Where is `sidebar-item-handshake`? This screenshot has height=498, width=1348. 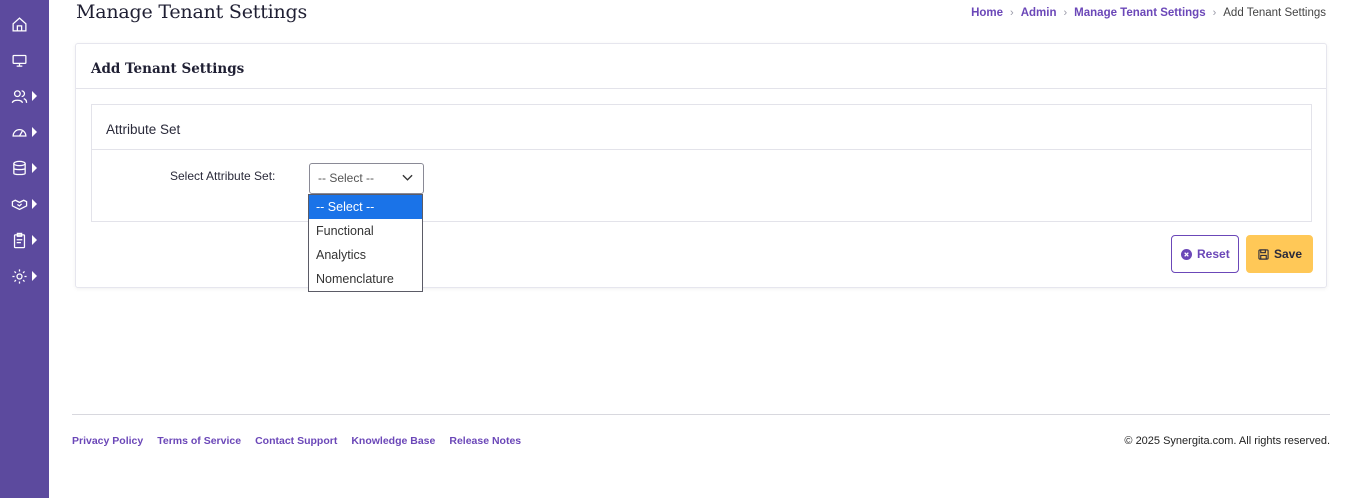
sidebar-item-handshake is located at coordinates (24, 204).